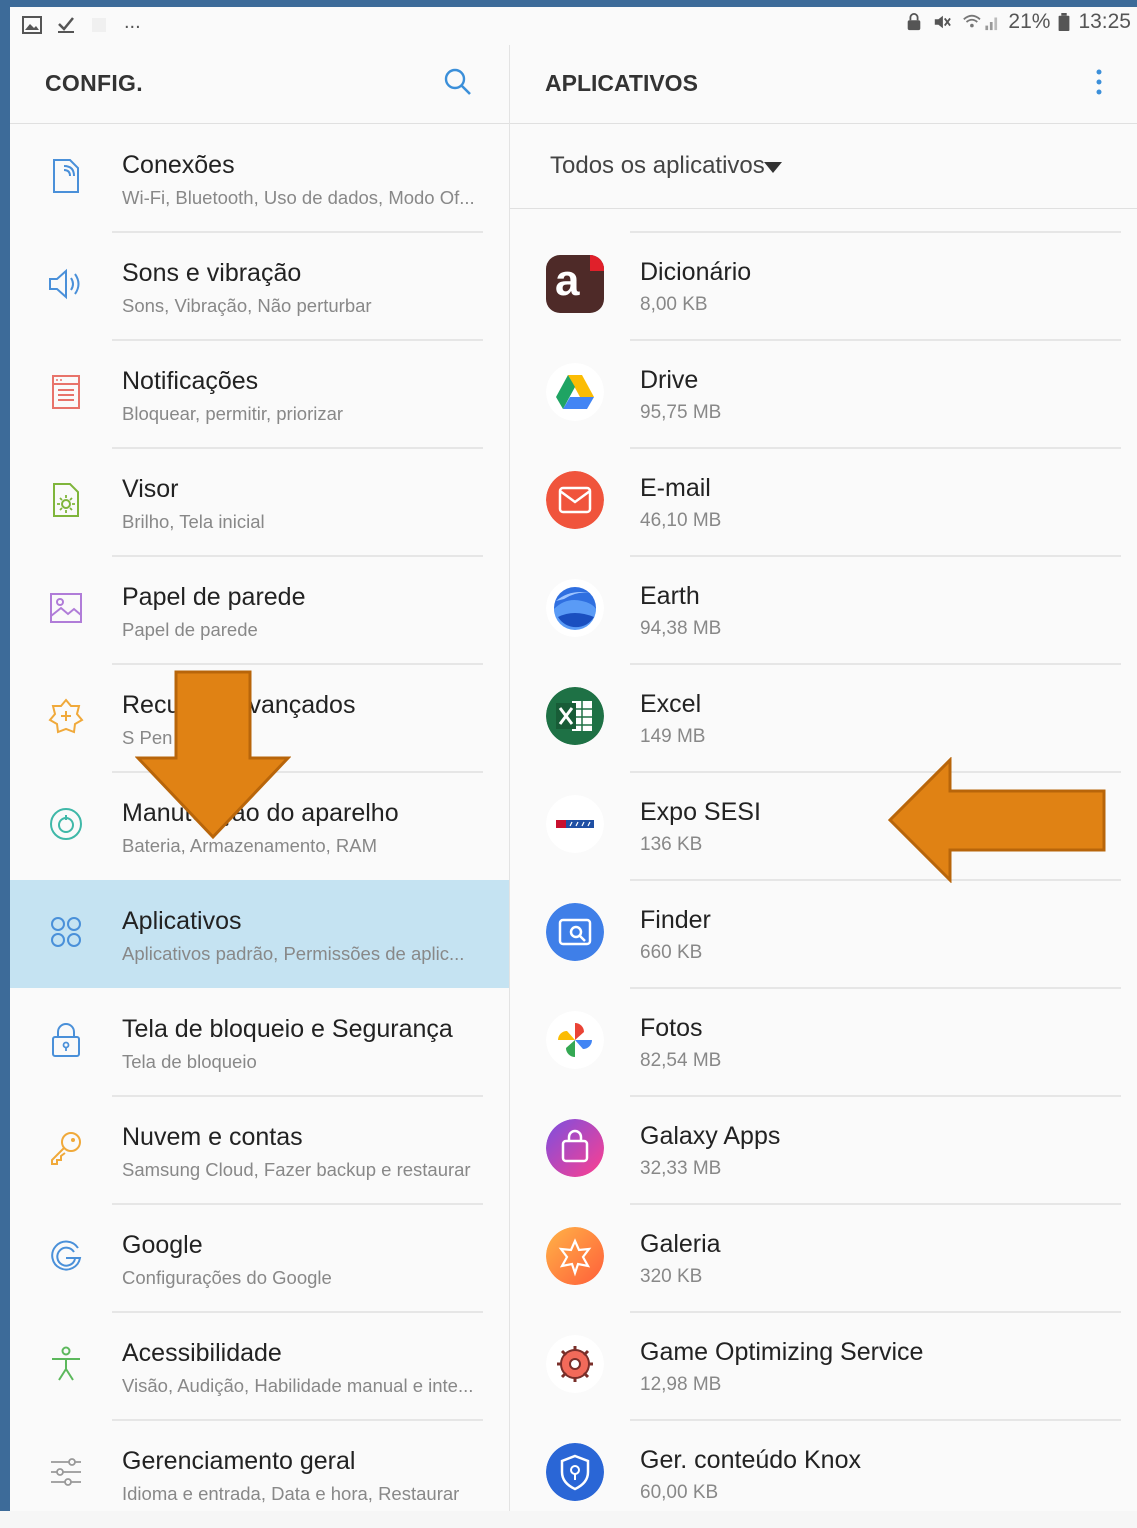 Image resolution: width=1137 pixels, height=1528 pixels. What do you see at coordinates (66, 716) in the screenshot?
I see `advanced-features-icon` at bounding box center [66, 716].